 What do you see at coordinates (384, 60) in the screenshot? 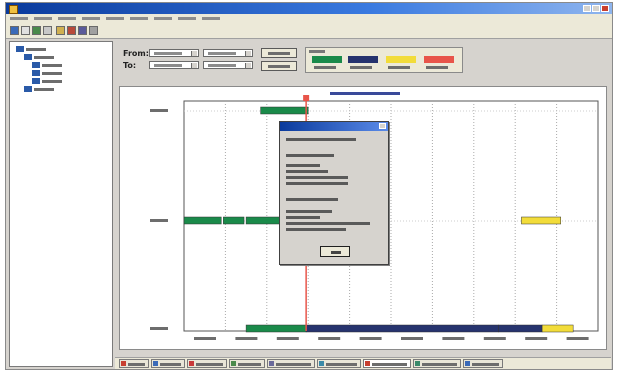
I see `legend` at bounding box center [384, 60].